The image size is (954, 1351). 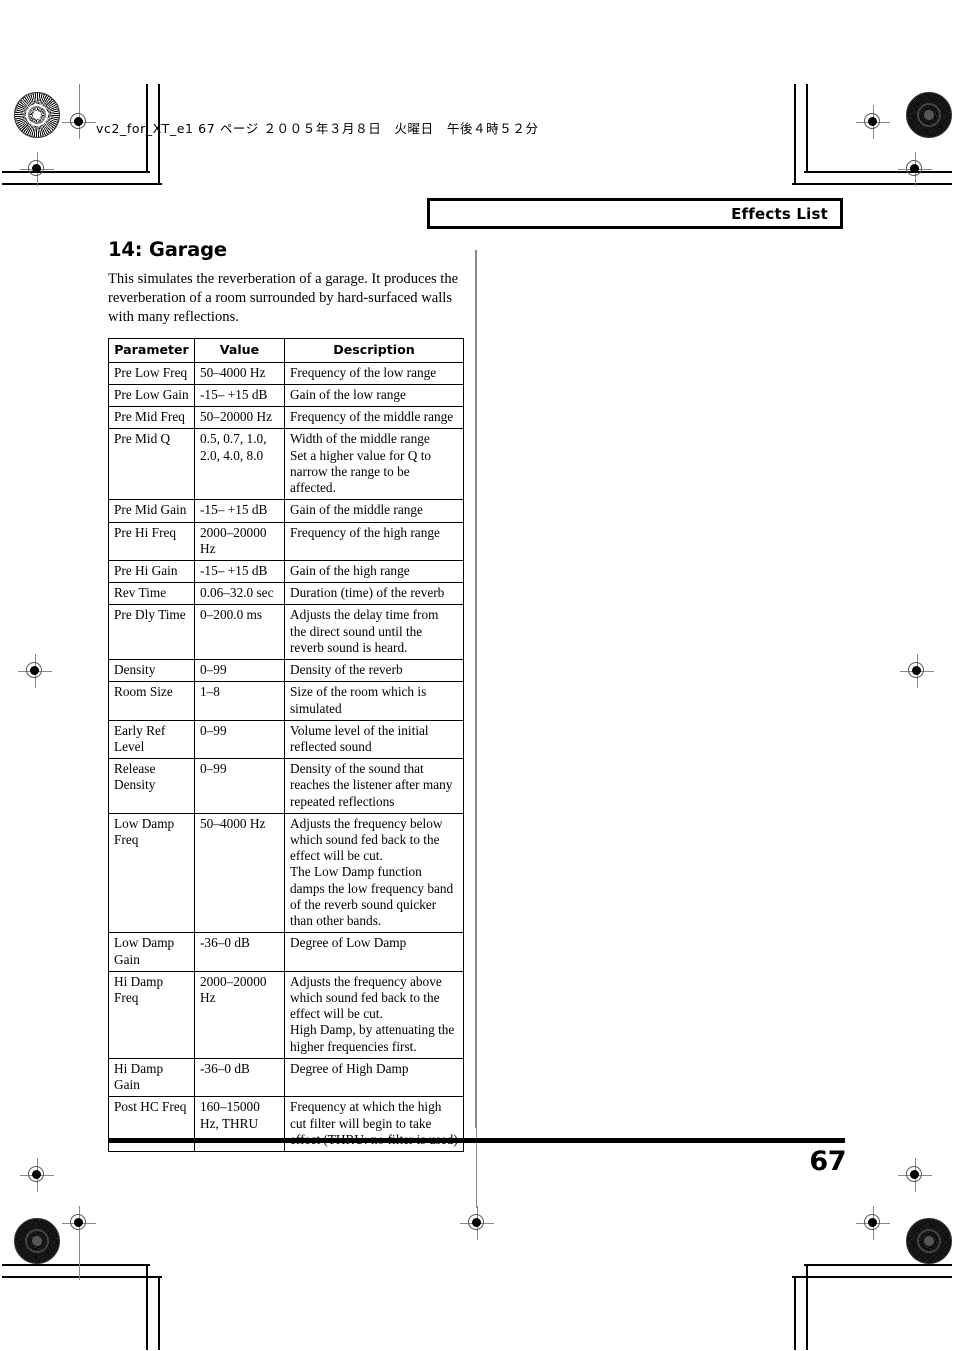 I want to click on column-header-parameter: Parameter, so click(x=151, y=350).